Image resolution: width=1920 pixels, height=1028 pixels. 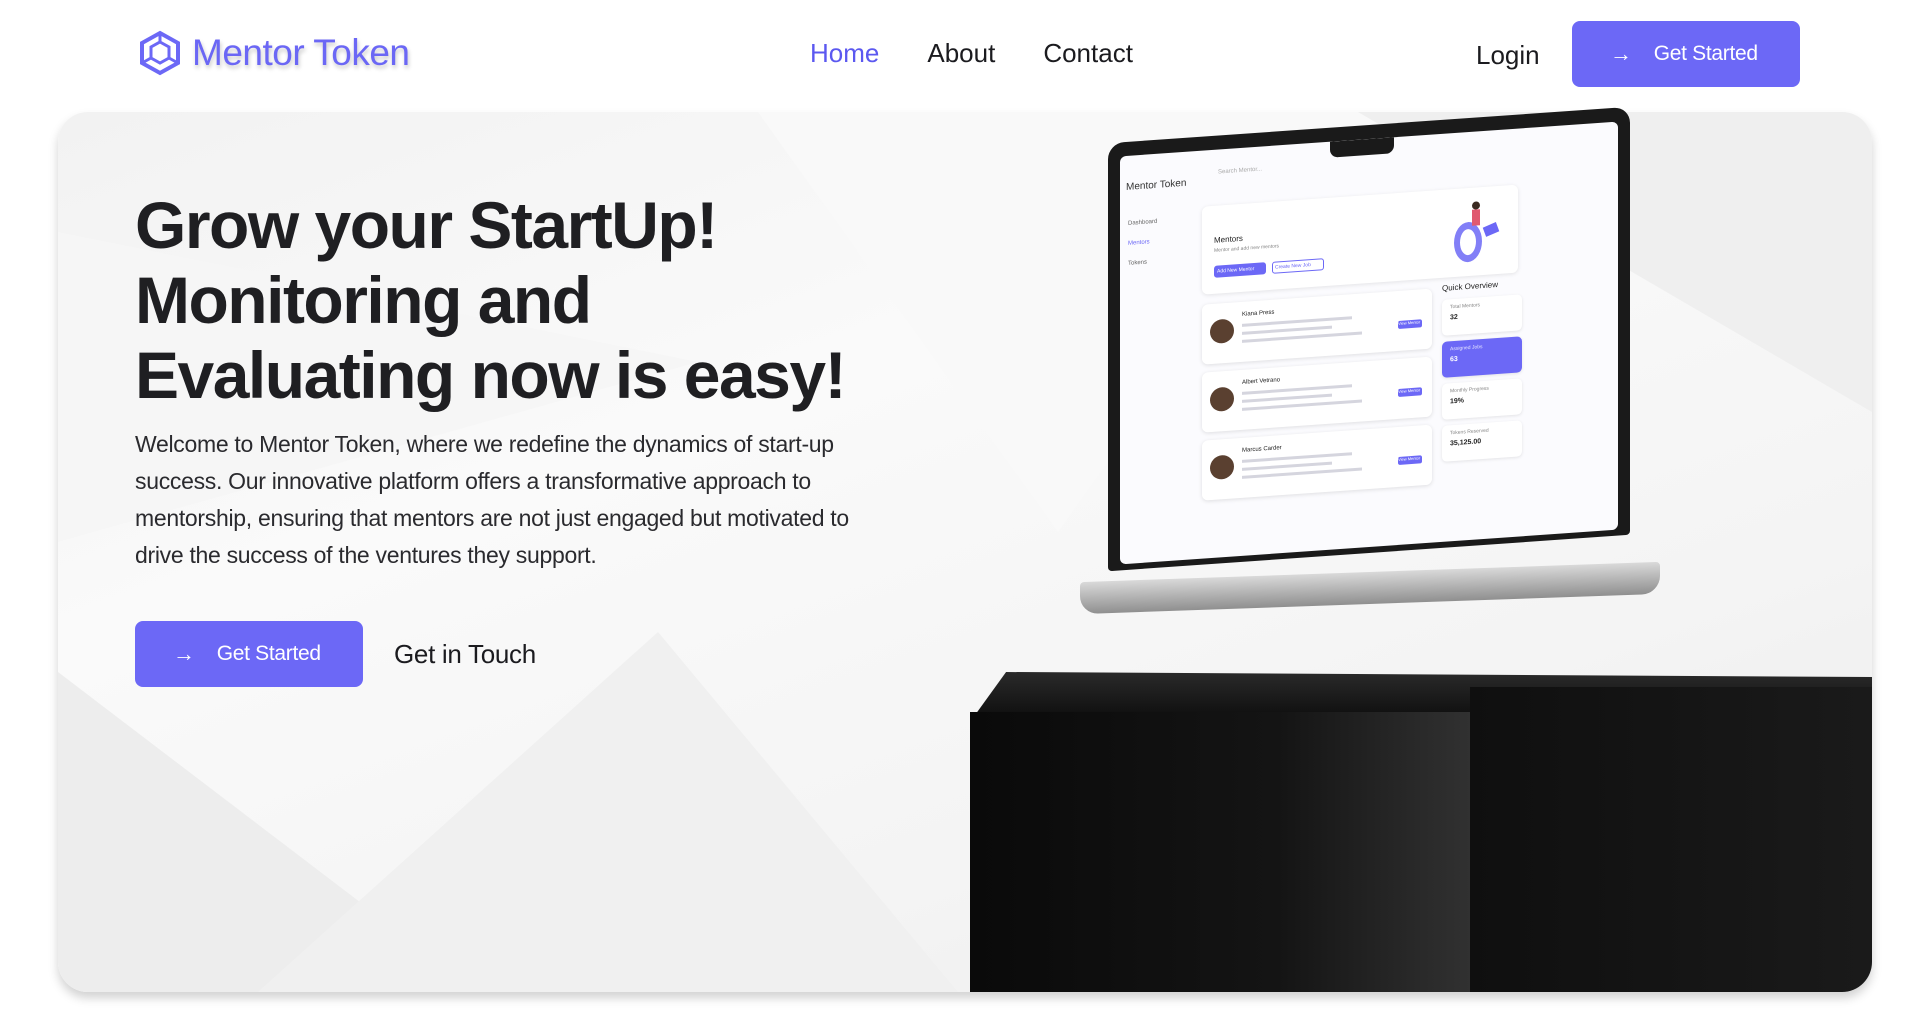 What do you see at coordinates (1250, 852) in the screenshot?
I see `pedestal` at bounding box center [1250, 852].